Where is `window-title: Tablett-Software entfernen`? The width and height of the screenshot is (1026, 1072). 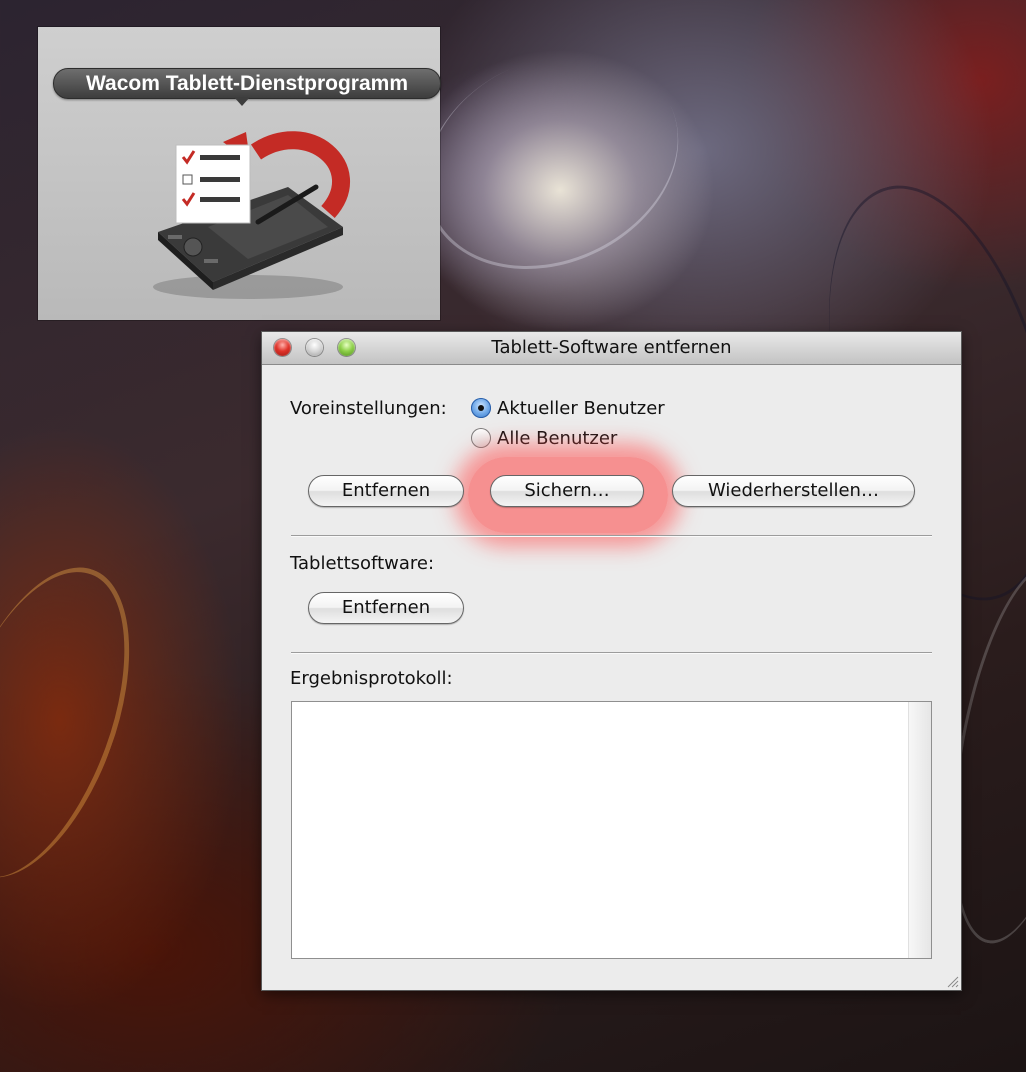 window-title: Tablett-Software entfernen is located at coordinates (611, 347).